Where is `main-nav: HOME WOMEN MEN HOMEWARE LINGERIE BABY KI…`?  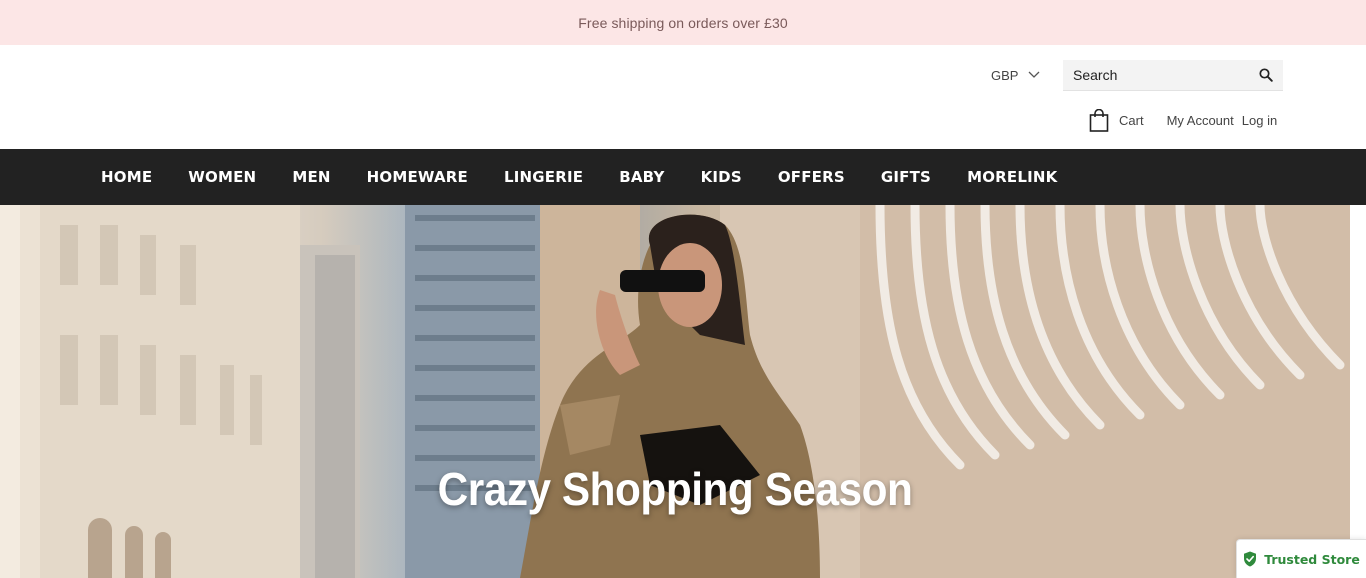 main-nav: HOME WOMEN MEN HOMEWARE LINGERIE BABY KI… is located at coordinates (683, 177).